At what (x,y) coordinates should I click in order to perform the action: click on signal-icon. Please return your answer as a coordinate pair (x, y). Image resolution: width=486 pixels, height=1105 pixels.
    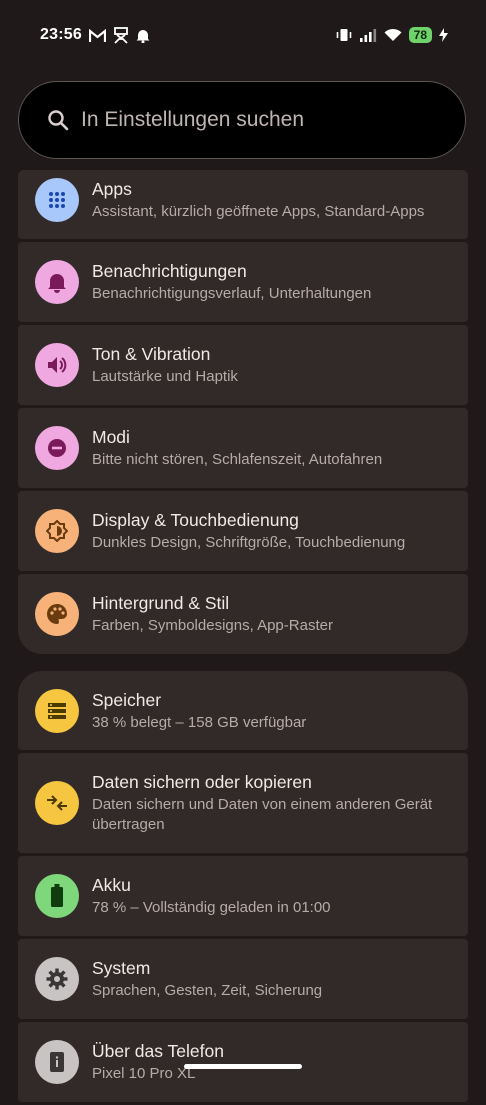
    Looking at the image, I should click on (367, 35).